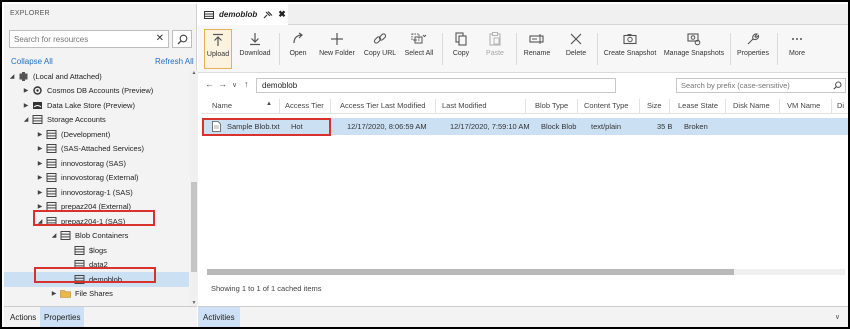  Describe the element at coordinates (219, 317) in the screenshot. I see `tab-activities: Activities` at that location.